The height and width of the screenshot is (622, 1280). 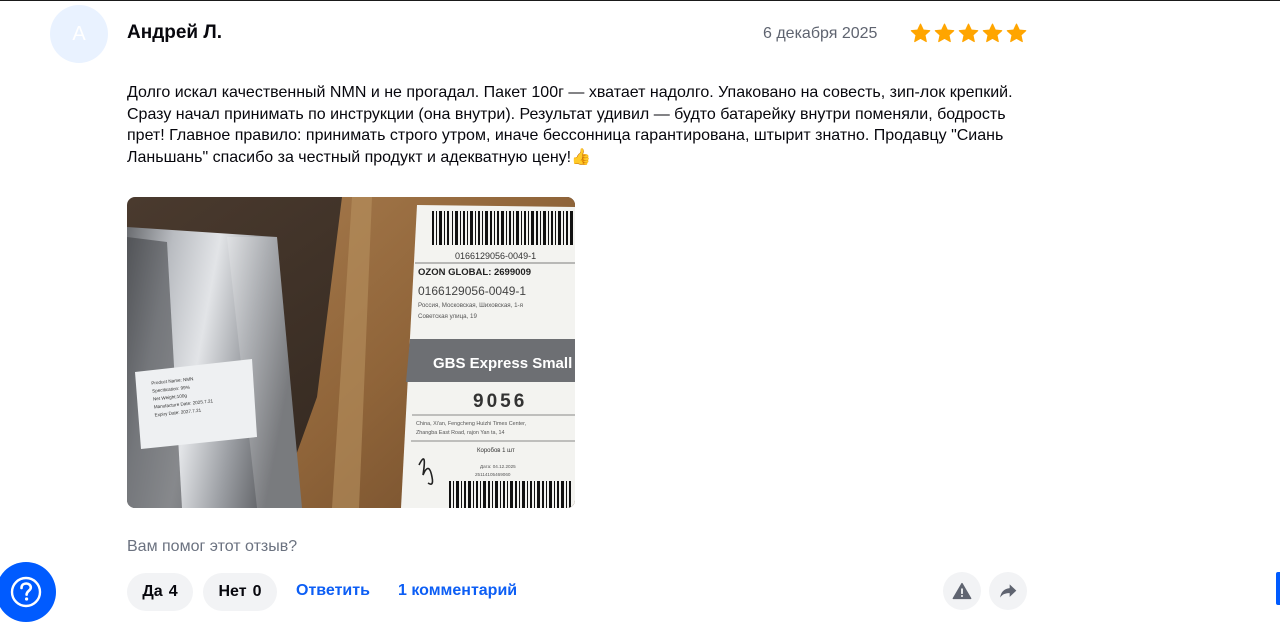 I want to click on vote-yes-label: Да, so click(x=152, y=591).